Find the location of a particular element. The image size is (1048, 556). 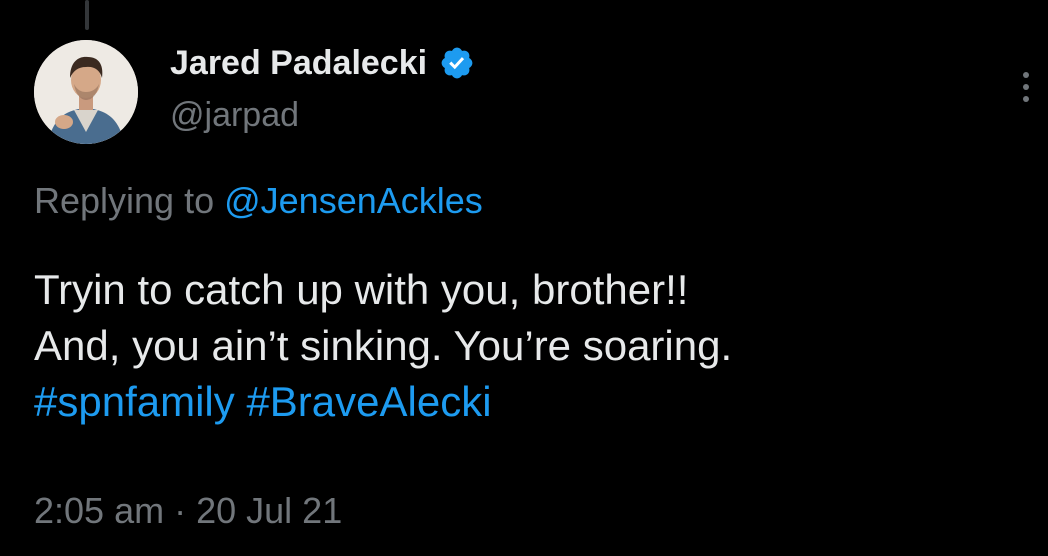

hashtag-line: #spnfamily #BraveAlecki is located at coordinates (383, 402).